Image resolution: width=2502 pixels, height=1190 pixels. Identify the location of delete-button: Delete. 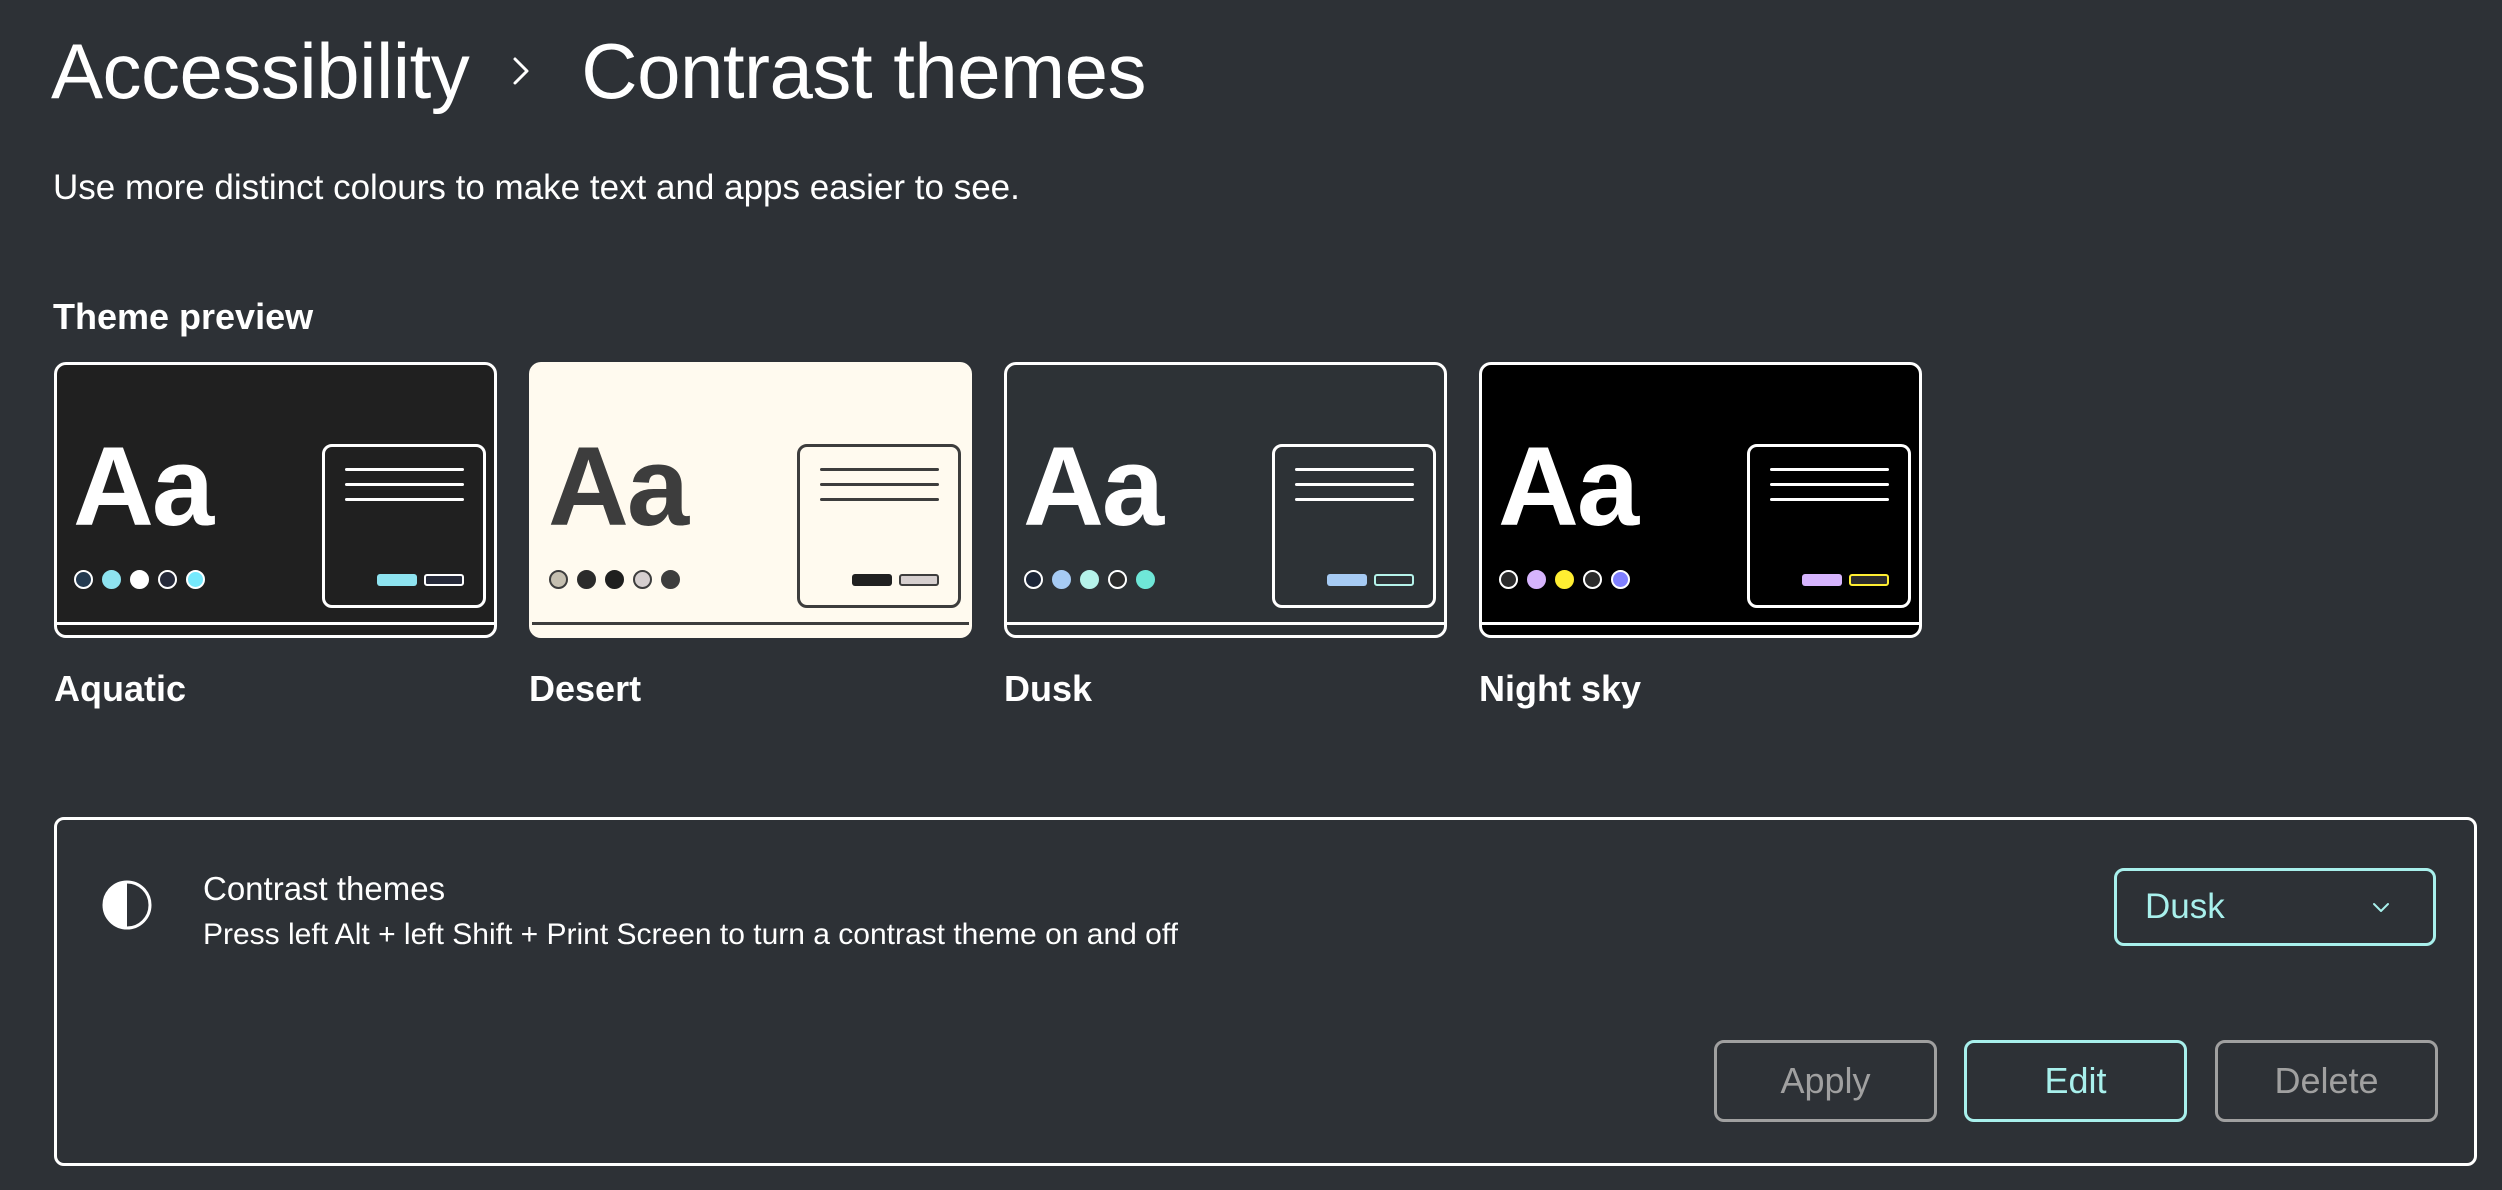
(2326, 1081).